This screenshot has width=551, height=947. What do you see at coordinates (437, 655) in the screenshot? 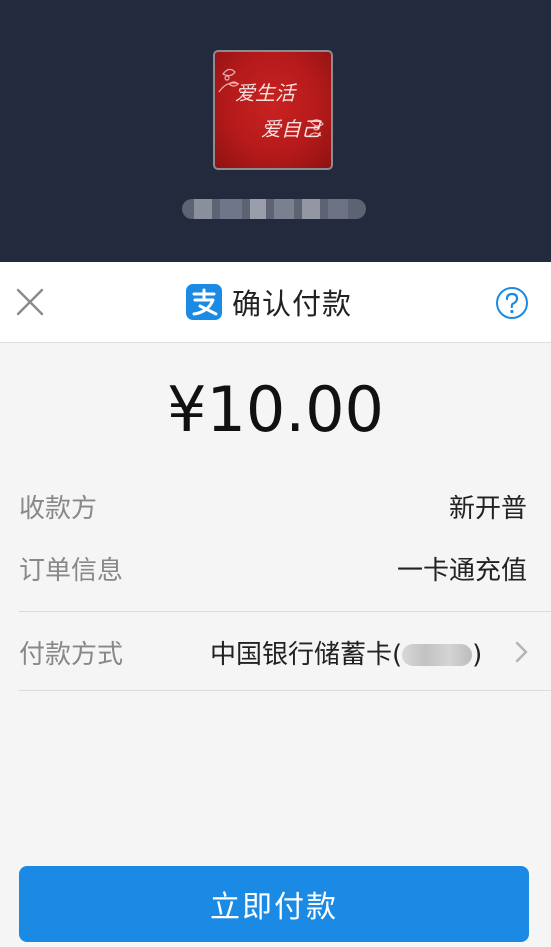
I see `card-number-redacted` at bounding box center [437, 655].